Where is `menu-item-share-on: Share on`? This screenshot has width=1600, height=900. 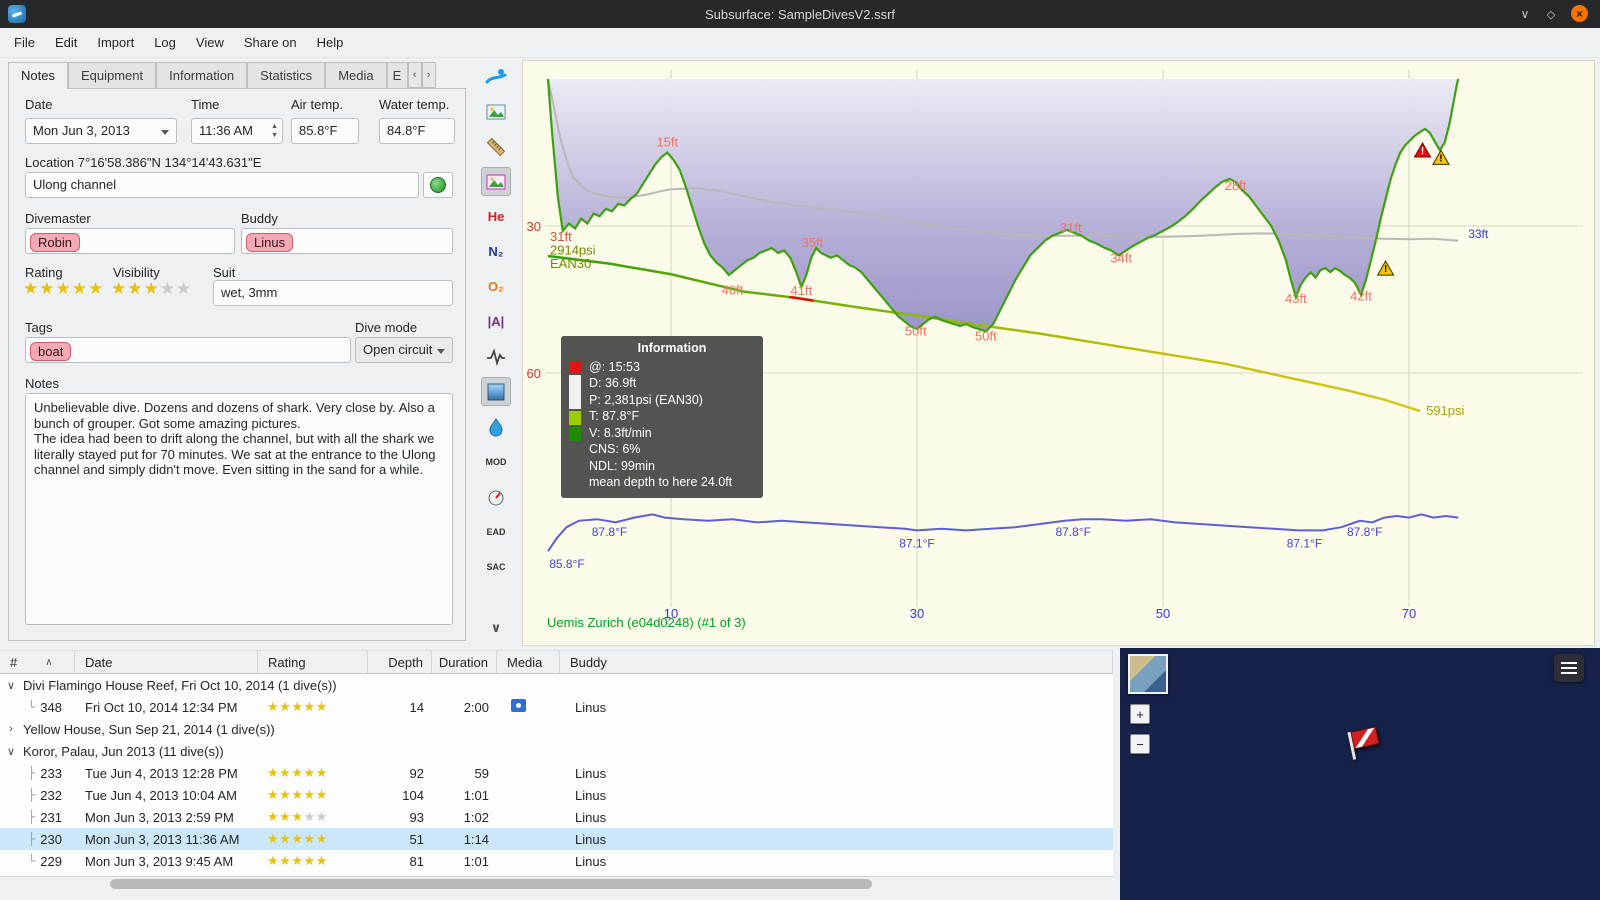 menu-item-share-on: Share on is located at coordinates (270, 42).